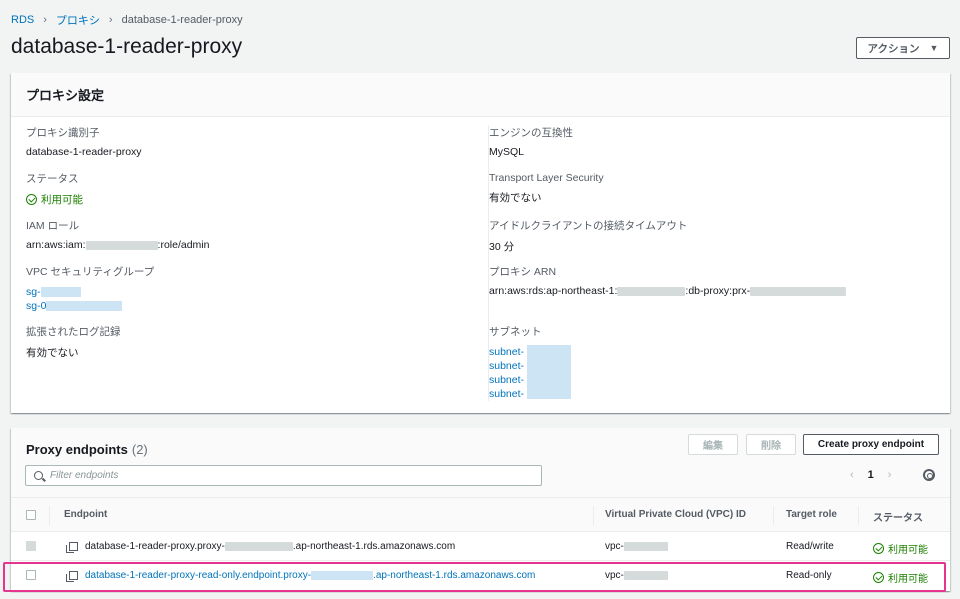 This screenshot has width=960, height=599. What do you see at coordinates (54, 189) in the screenshot?
I see `status-field: ステータス 利用可能` at bounding box center [54, 189].